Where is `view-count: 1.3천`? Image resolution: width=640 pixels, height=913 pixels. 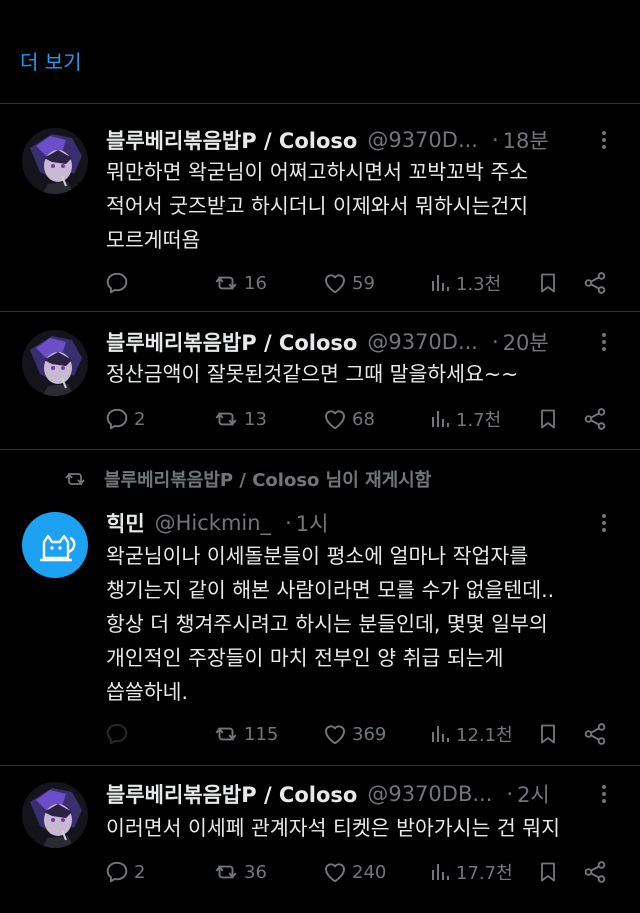 view-count: 1.3천 is located at coordinates (479, 284).